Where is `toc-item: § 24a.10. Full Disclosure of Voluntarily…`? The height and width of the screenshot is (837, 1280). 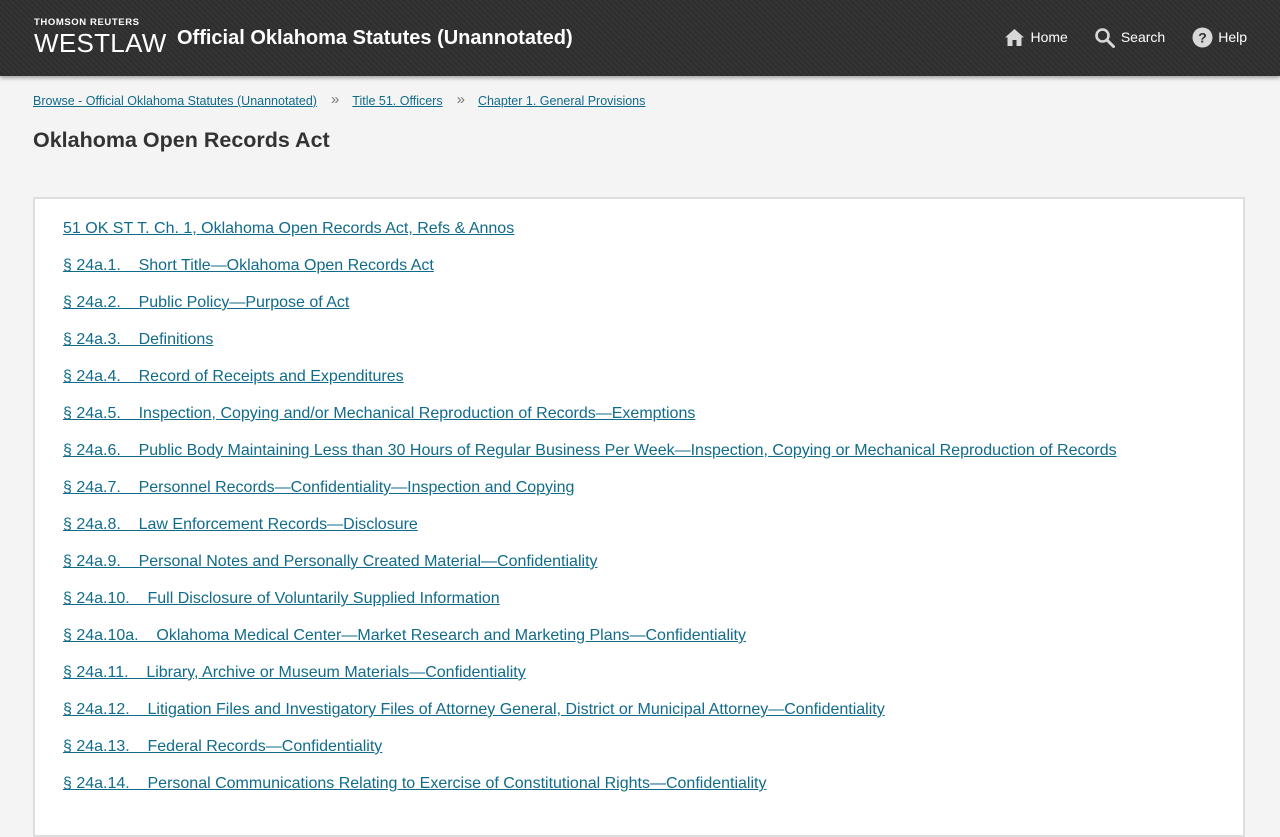 toc-item: § 24a.10. Full Disclosure of Voluntarily… is located at coordinates (590, 607).